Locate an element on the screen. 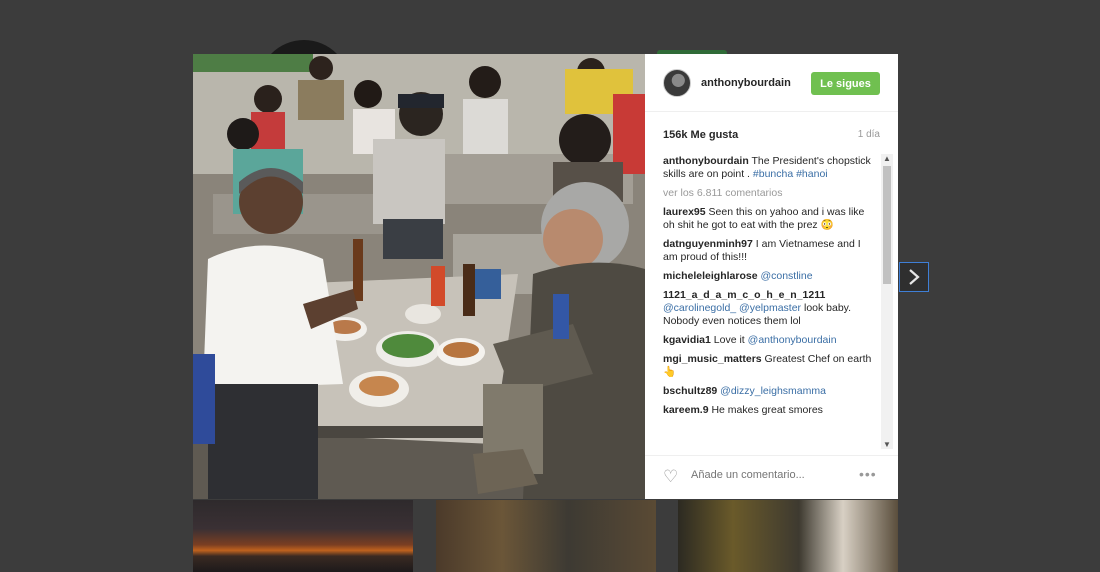 This screenshot has width=1100, height=572. post-footer: ♡ ••• is located at coordinates (771, 477).